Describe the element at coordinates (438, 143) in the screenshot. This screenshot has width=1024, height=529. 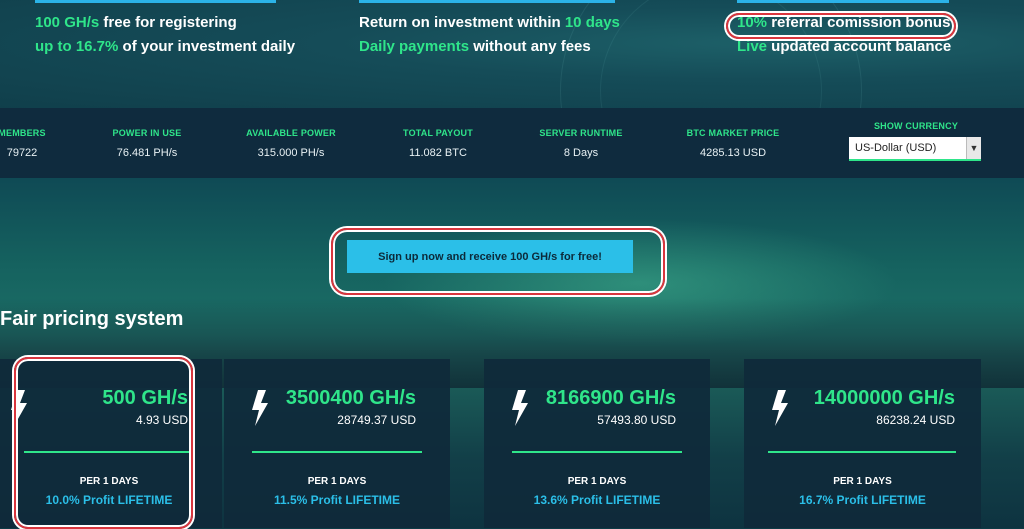
I see `stat-total-payout: TOTAL PAYOUT 11.082 BTC` at that location.